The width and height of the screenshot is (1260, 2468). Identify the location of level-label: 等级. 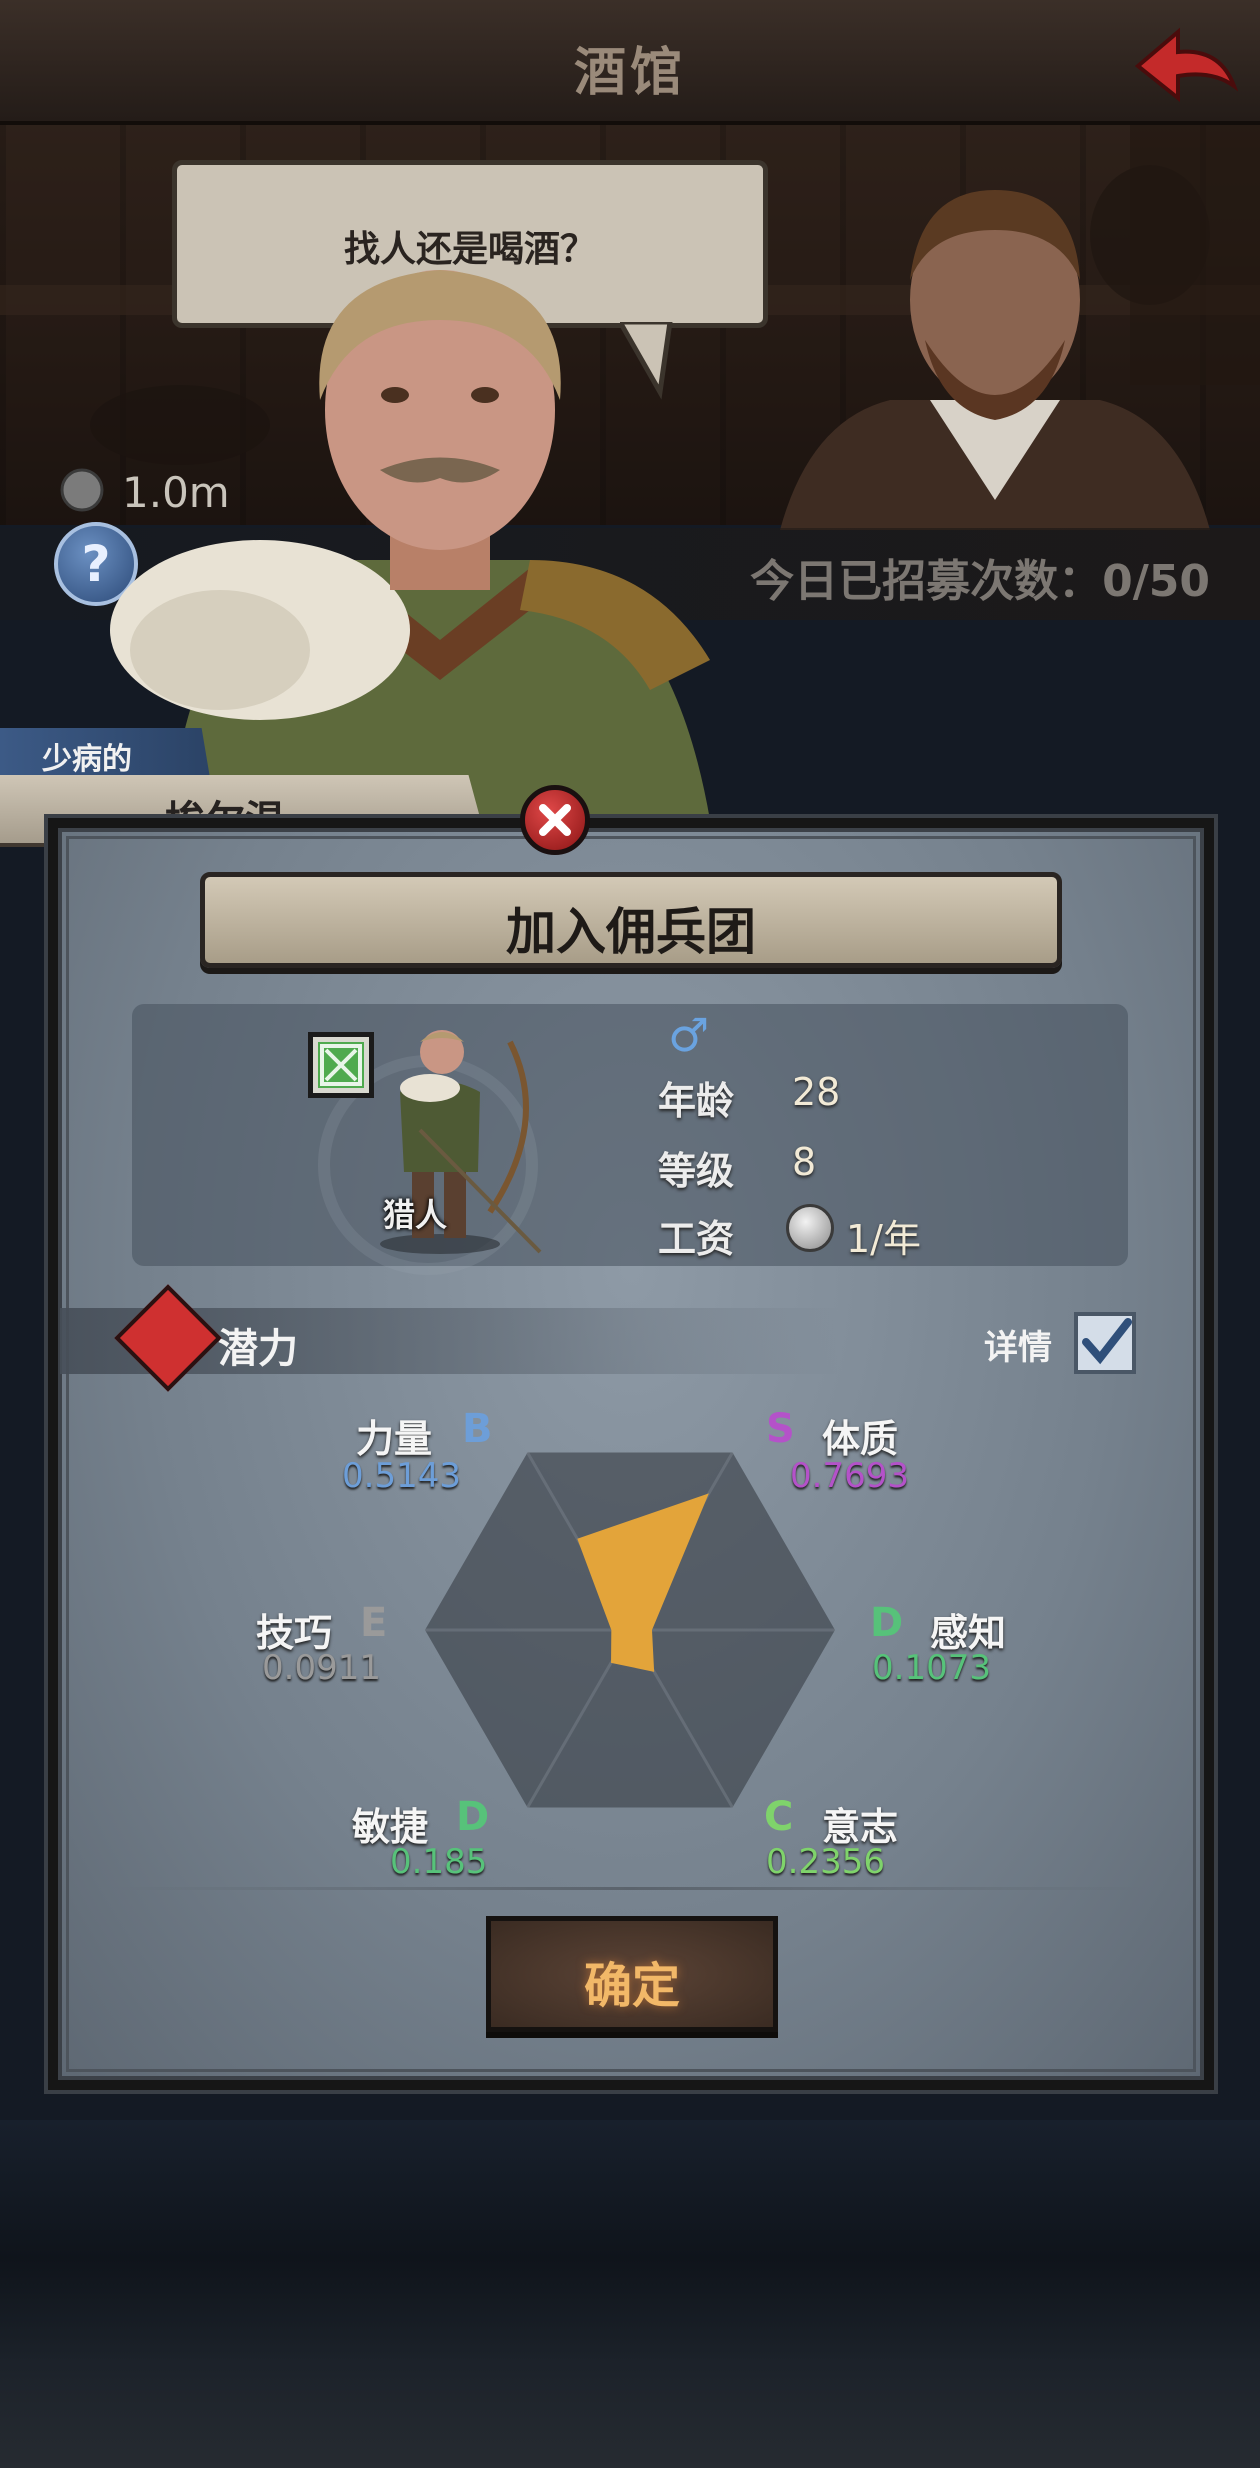
(696, 1171).